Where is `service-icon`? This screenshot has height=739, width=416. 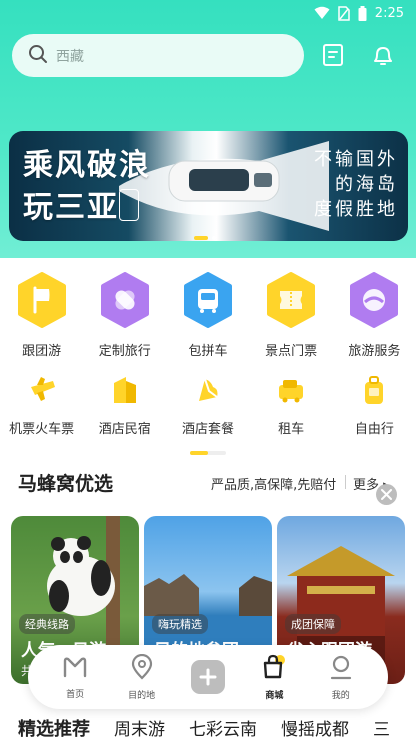 service-icon is located at coordinates (374, 300).